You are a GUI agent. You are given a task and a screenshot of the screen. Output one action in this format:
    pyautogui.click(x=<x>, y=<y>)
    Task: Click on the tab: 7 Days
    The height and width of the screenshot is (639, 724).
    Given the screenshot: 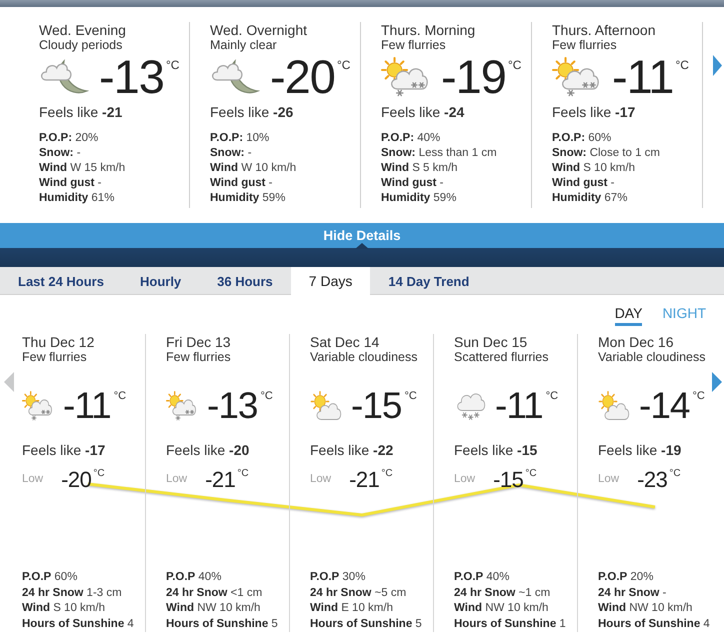 What is the action you would take?
    pyautogui.click(x=330, y=281)
    